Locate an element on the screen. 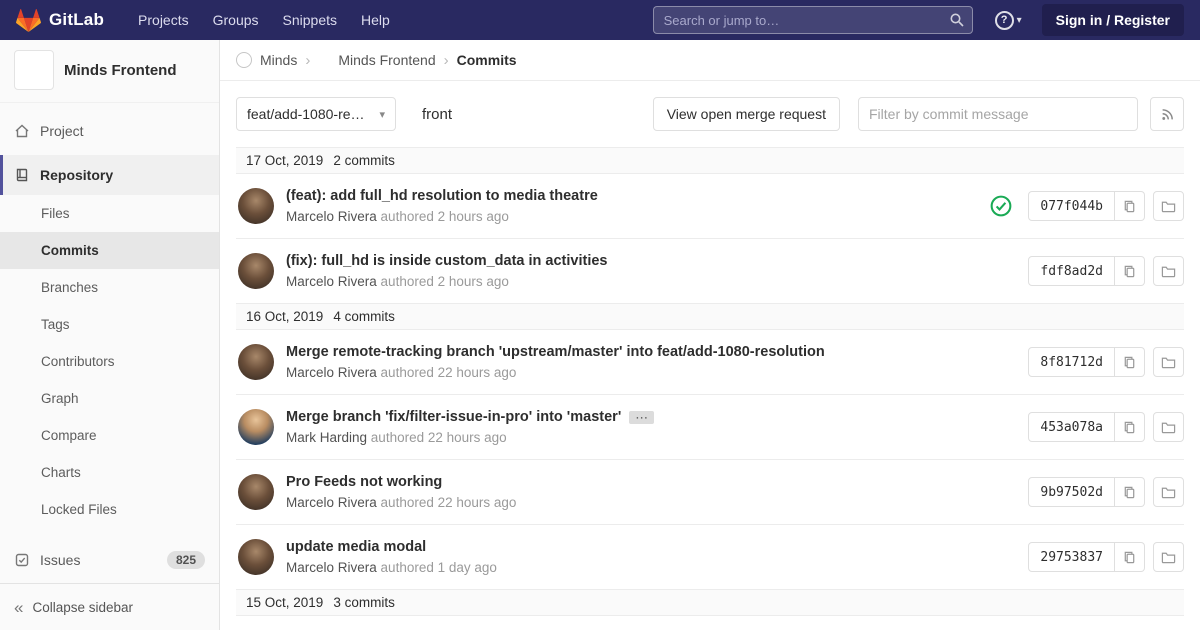 This screenshot has height=630, width=1200. commit-date: 16 Oct, 2019 is located at coordinates (285, 316).